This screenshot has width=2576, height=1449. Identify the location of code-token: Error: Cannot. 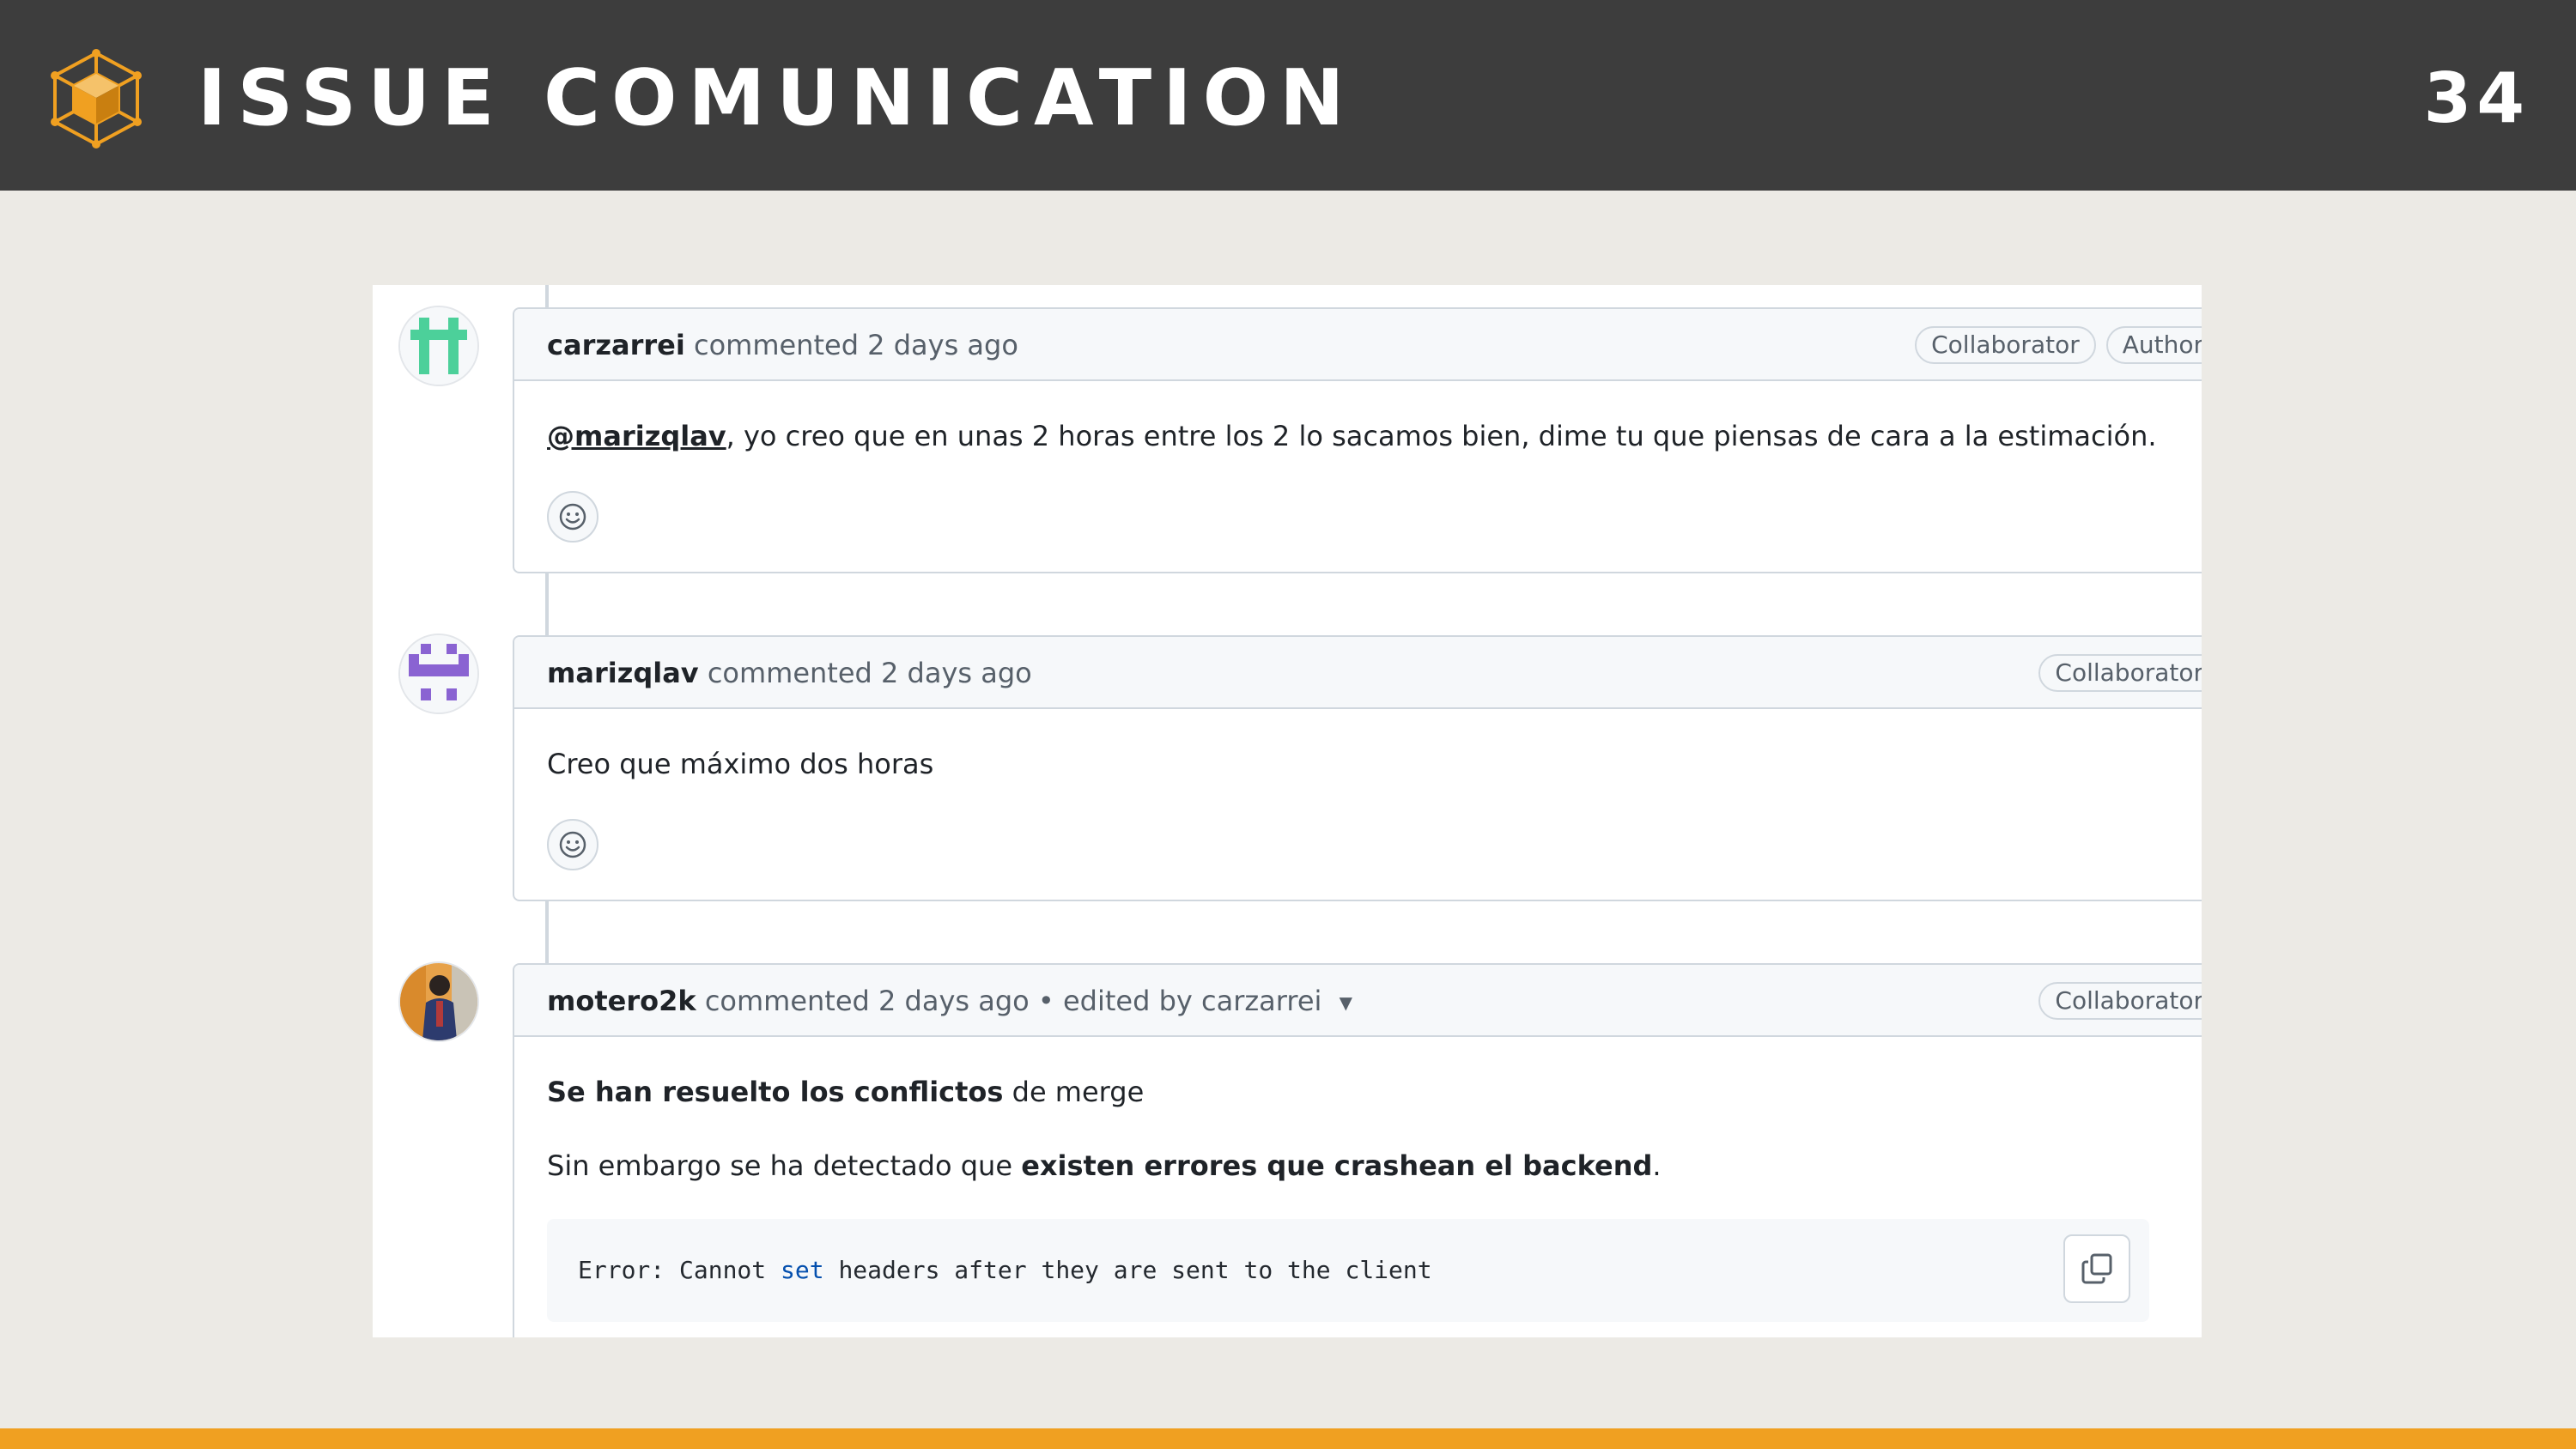
(680, 1270).